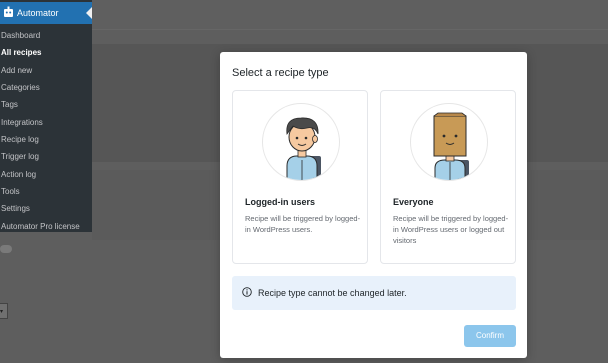 Image resolution: width=608 pixels, height=363 pixels. What do you see at coordinates (350, 15) in the screenshot?
I see `background-header` at bounding box center [350, 15].